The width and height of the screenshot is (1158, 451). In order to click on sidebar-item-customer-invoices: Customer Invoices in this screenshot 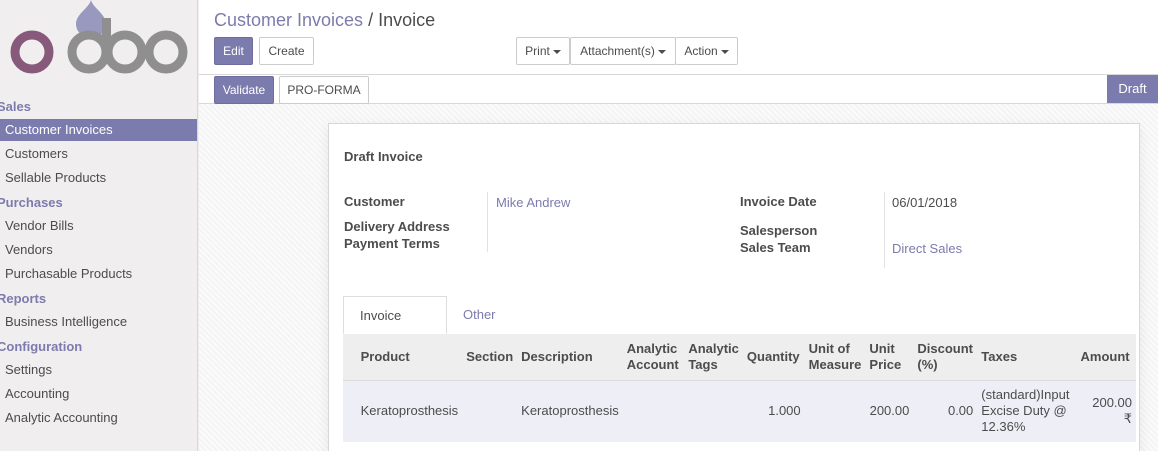, I will do `click(98, 130)`.